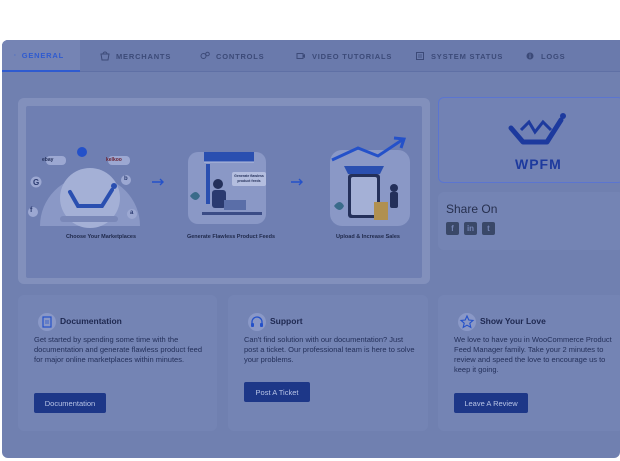  Describe the element at coordinates (144, 56) in the screenshot. I see `tab-merchants-label: Merchants` at that location.